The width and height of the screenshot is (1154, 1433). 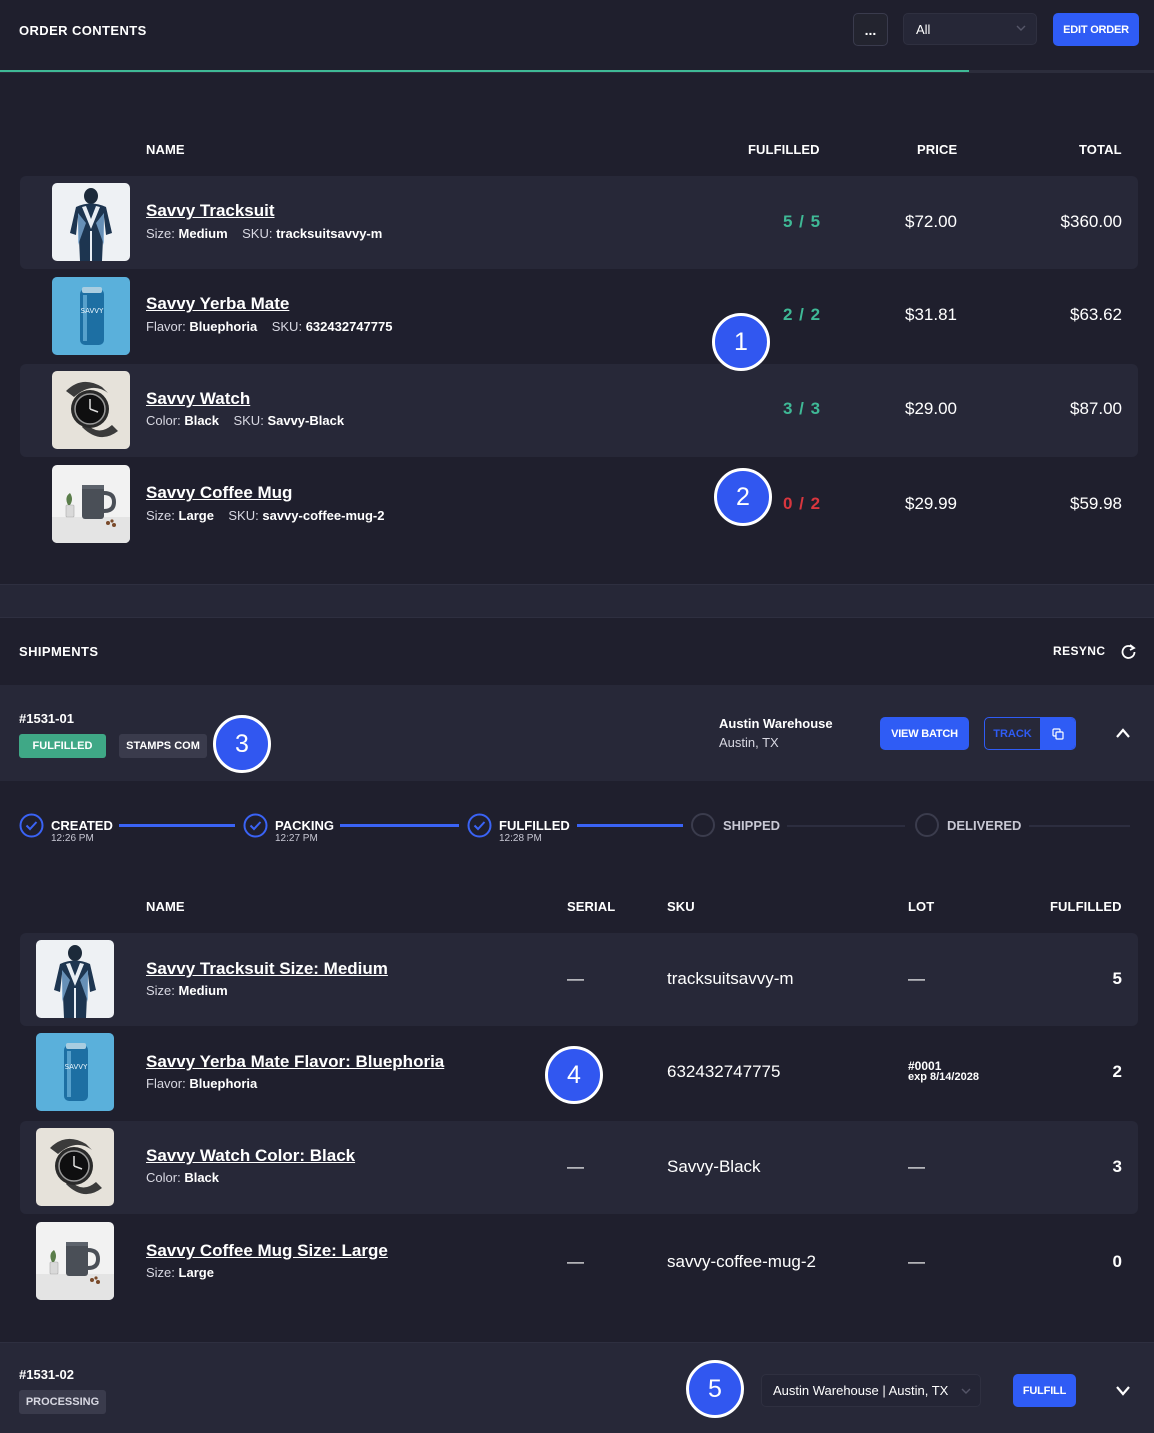 I want to click on unit-price: $29.99, so click(x=931, y=503).